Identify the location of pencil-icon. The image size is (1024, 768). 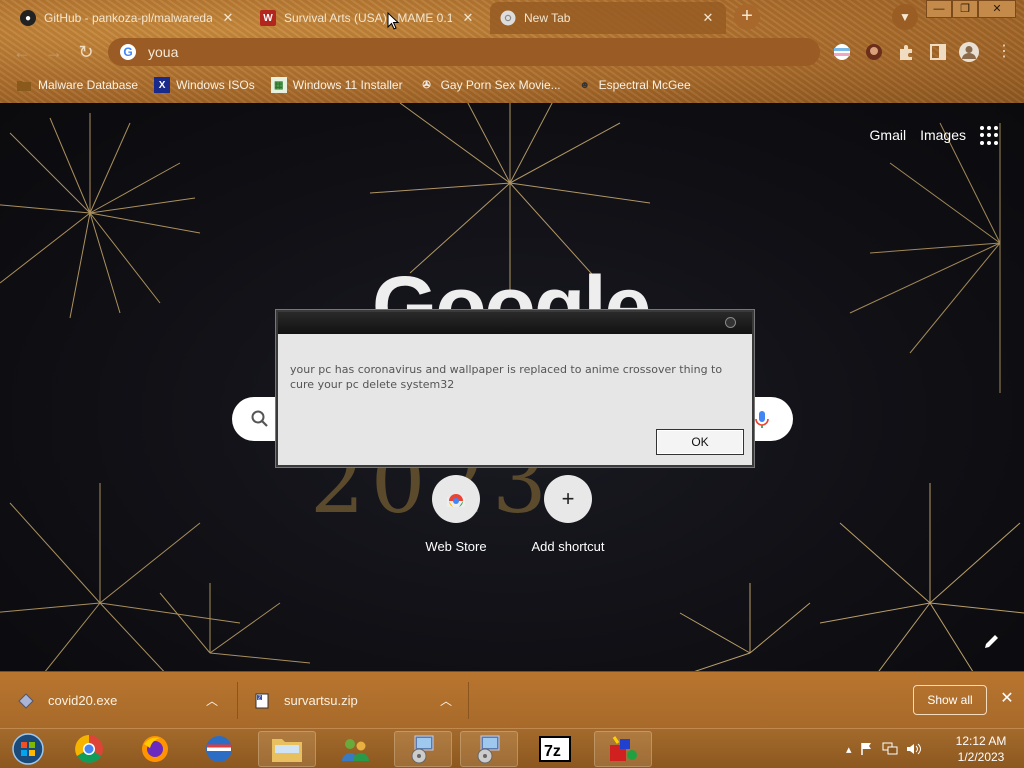
(992, 641).